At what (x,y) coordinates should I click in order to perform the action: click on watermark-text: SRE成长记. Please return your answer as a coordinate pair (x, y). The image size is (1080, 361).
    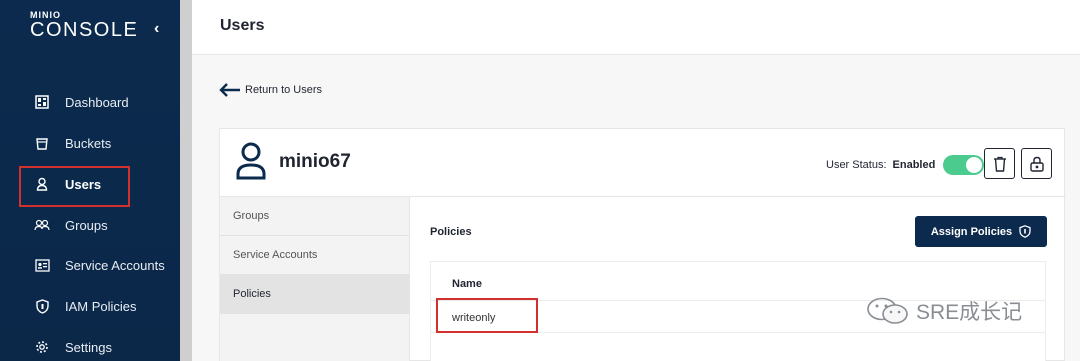
    Looking at the image, I should click on (969, 312).